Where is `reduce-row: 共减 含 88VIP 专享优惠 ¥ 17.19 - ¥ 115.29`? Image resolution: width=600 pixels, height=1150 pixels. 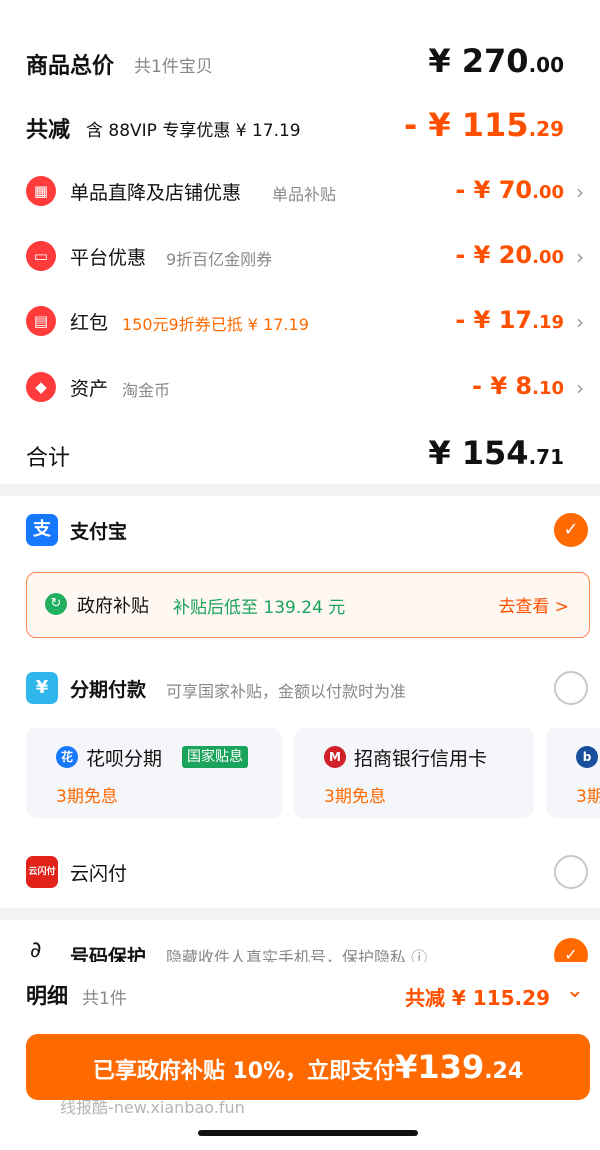
reduce-row: 共减 含 88VIP 专享优惠 ¥ 17.19 - ¥ 115.29 is located at coordinates (300, 126).